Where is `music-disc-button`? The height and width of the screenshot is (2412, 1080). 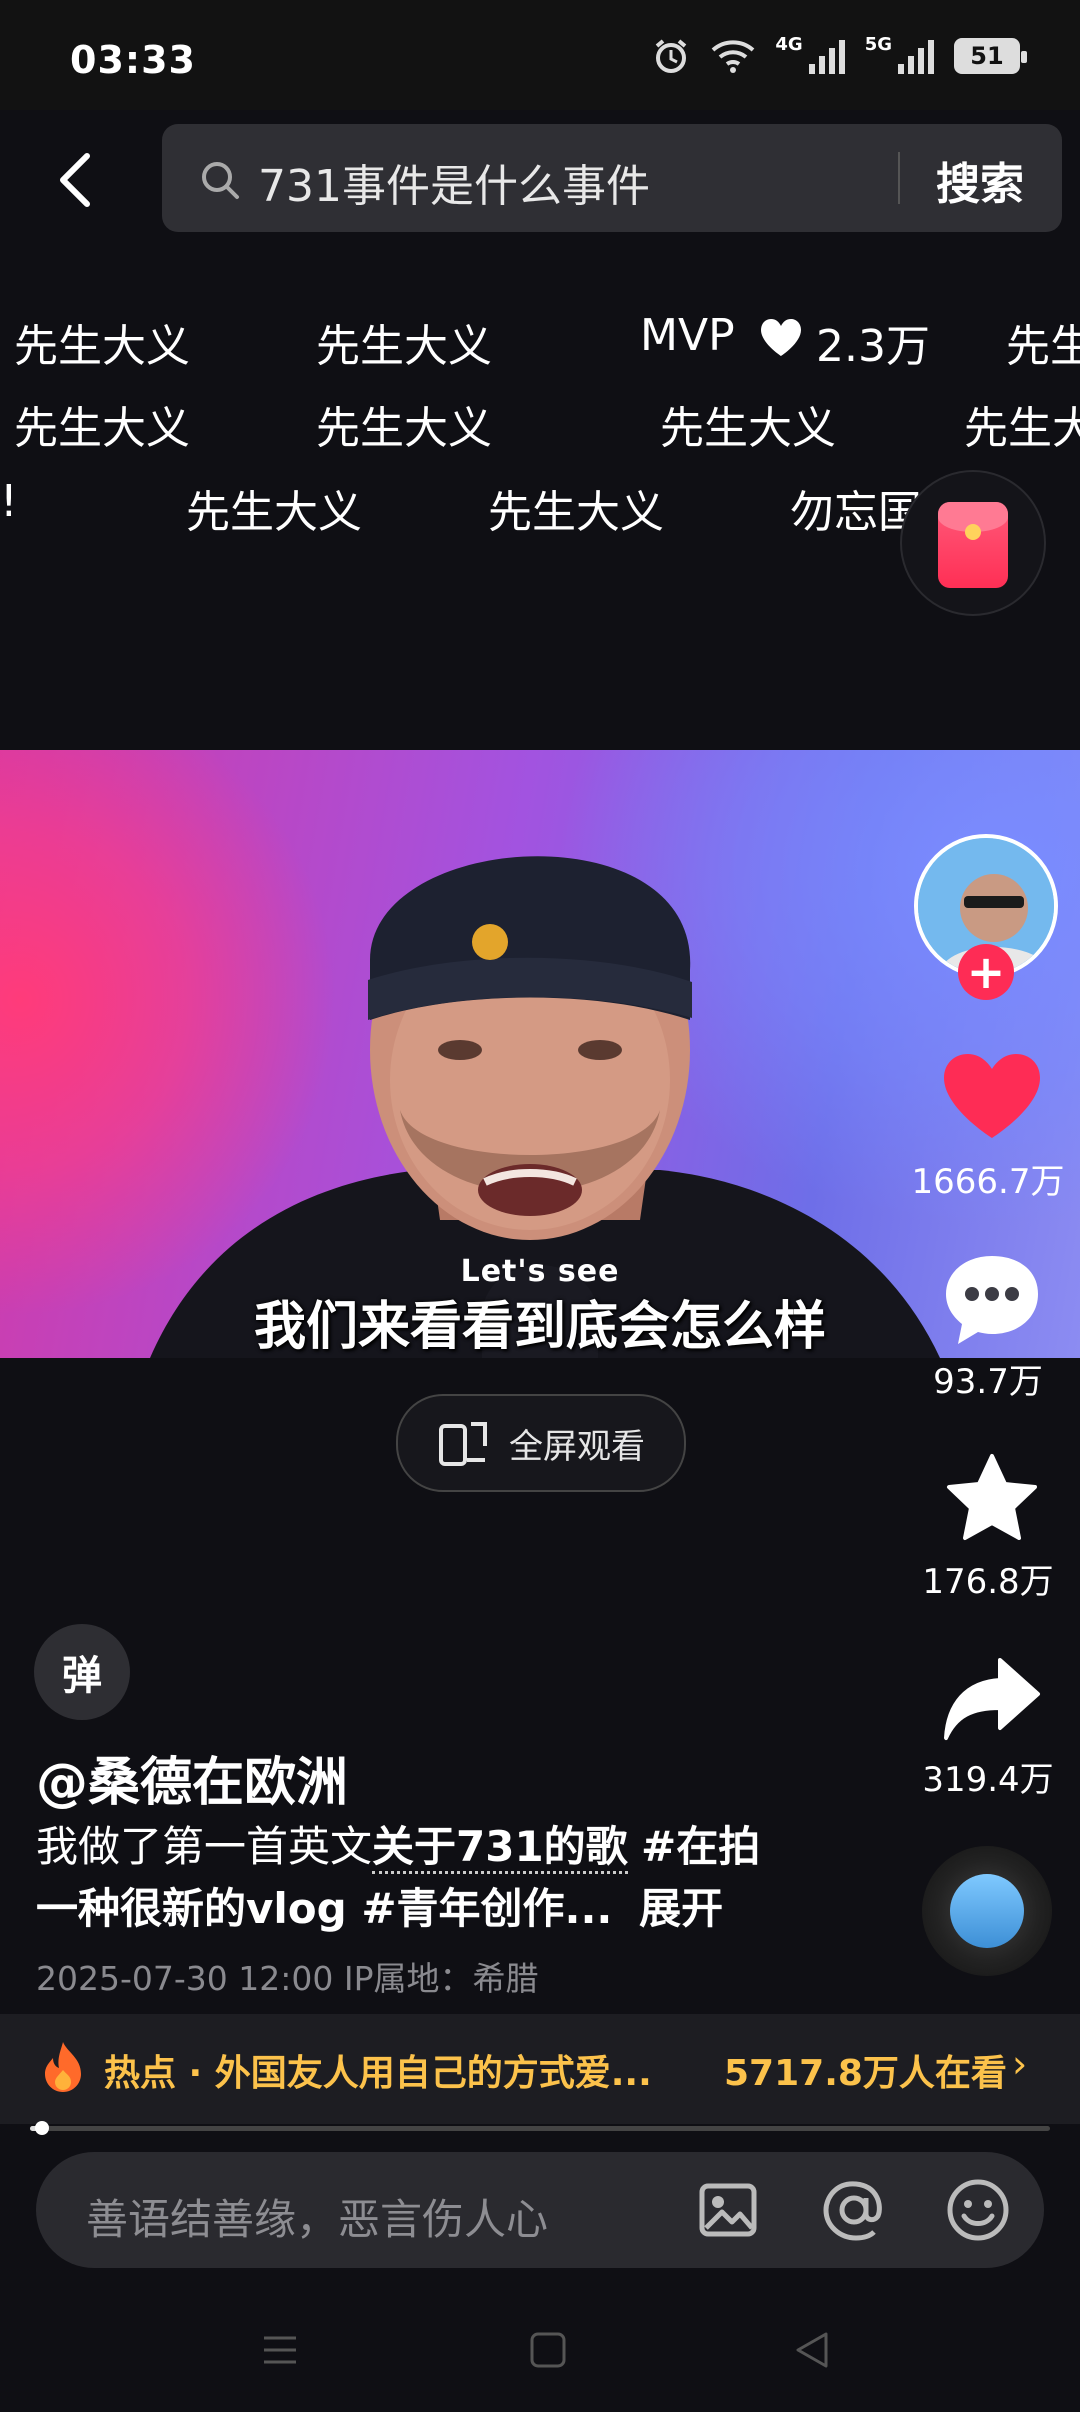 music-disc-button is located at coordinates (987, 1911).